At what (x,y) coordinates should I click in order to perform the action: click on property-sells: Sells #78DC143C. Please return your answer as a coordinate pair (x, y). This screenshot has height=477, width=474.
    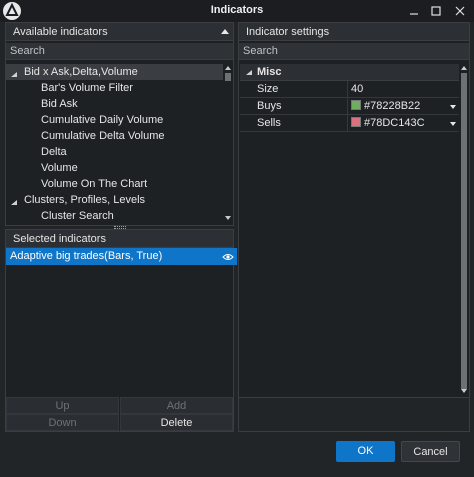
    Looking at the image, I should click on (350, 123).